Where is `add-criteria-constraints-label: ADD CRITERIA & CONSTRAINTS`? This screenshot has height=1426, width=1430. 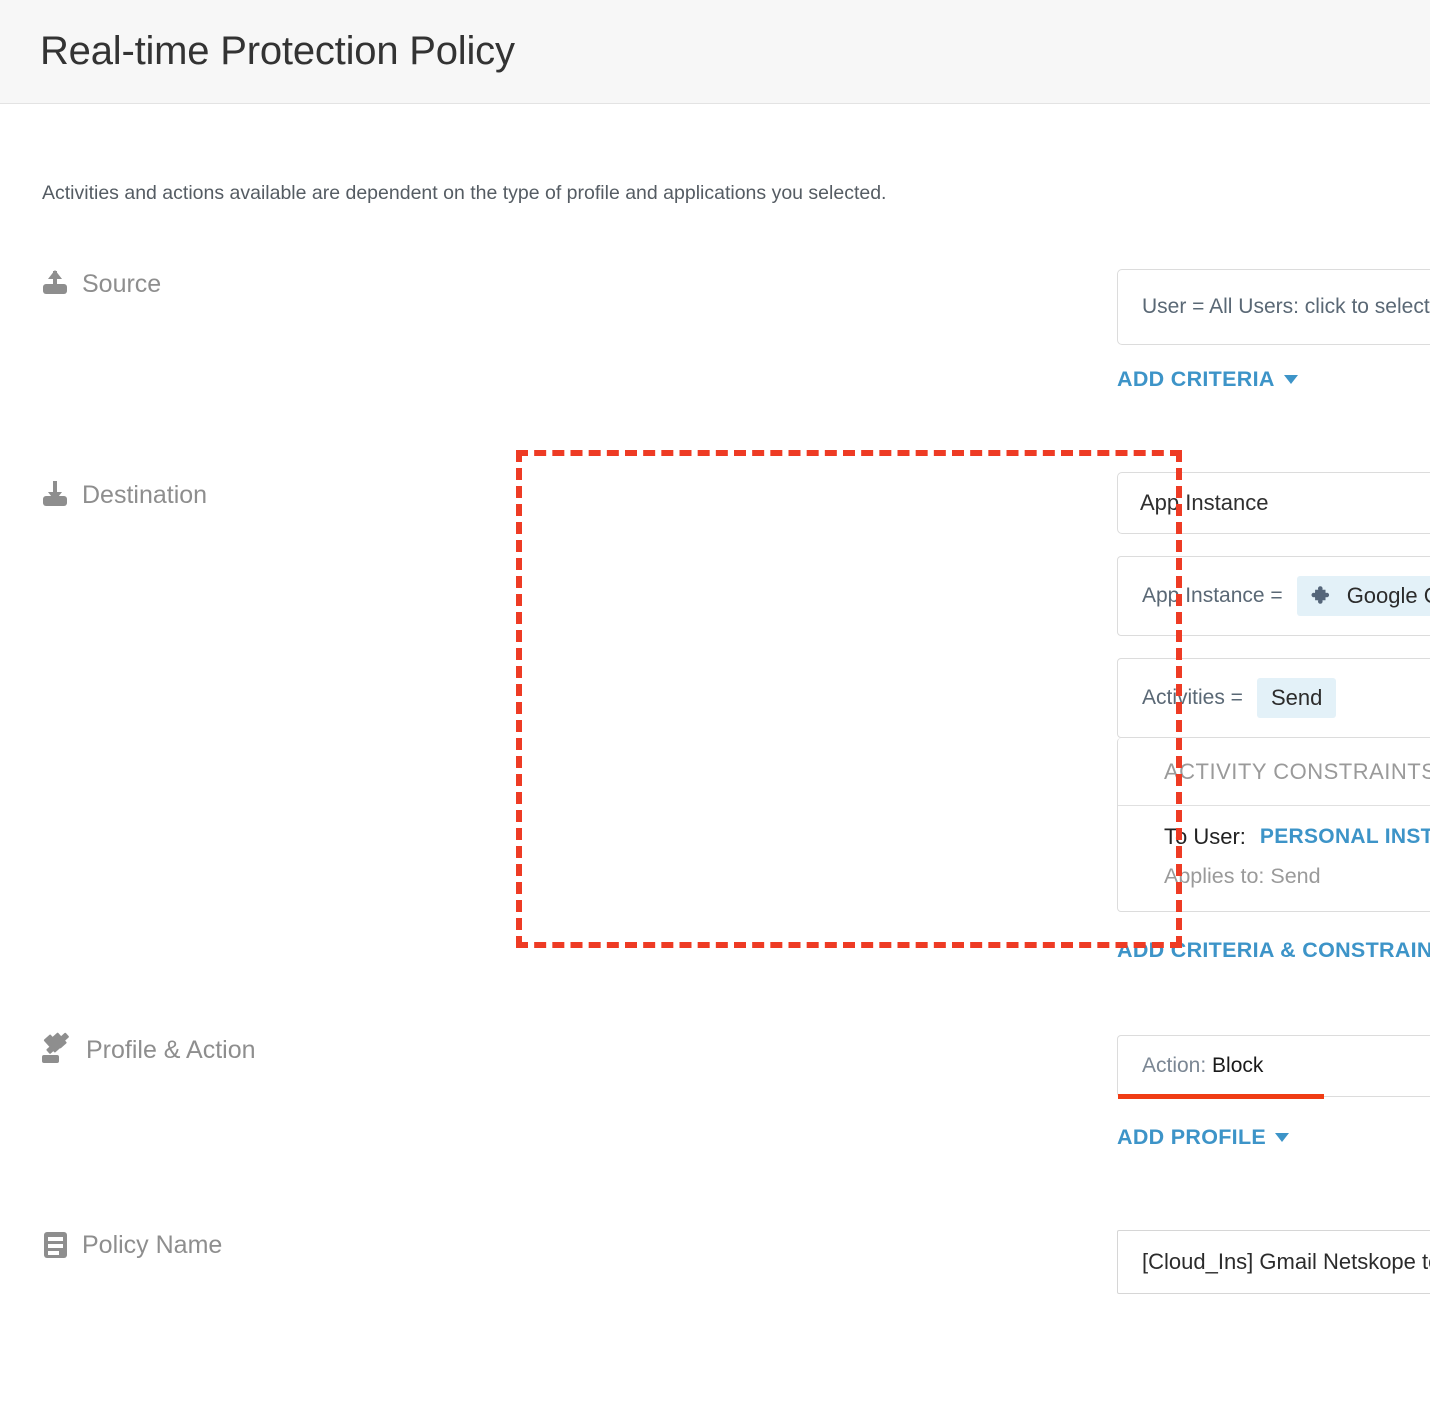
add-criteria-constraints-label: ADD CRITERIA & CONSTRAINTS is located at coordinates (1273, 950).